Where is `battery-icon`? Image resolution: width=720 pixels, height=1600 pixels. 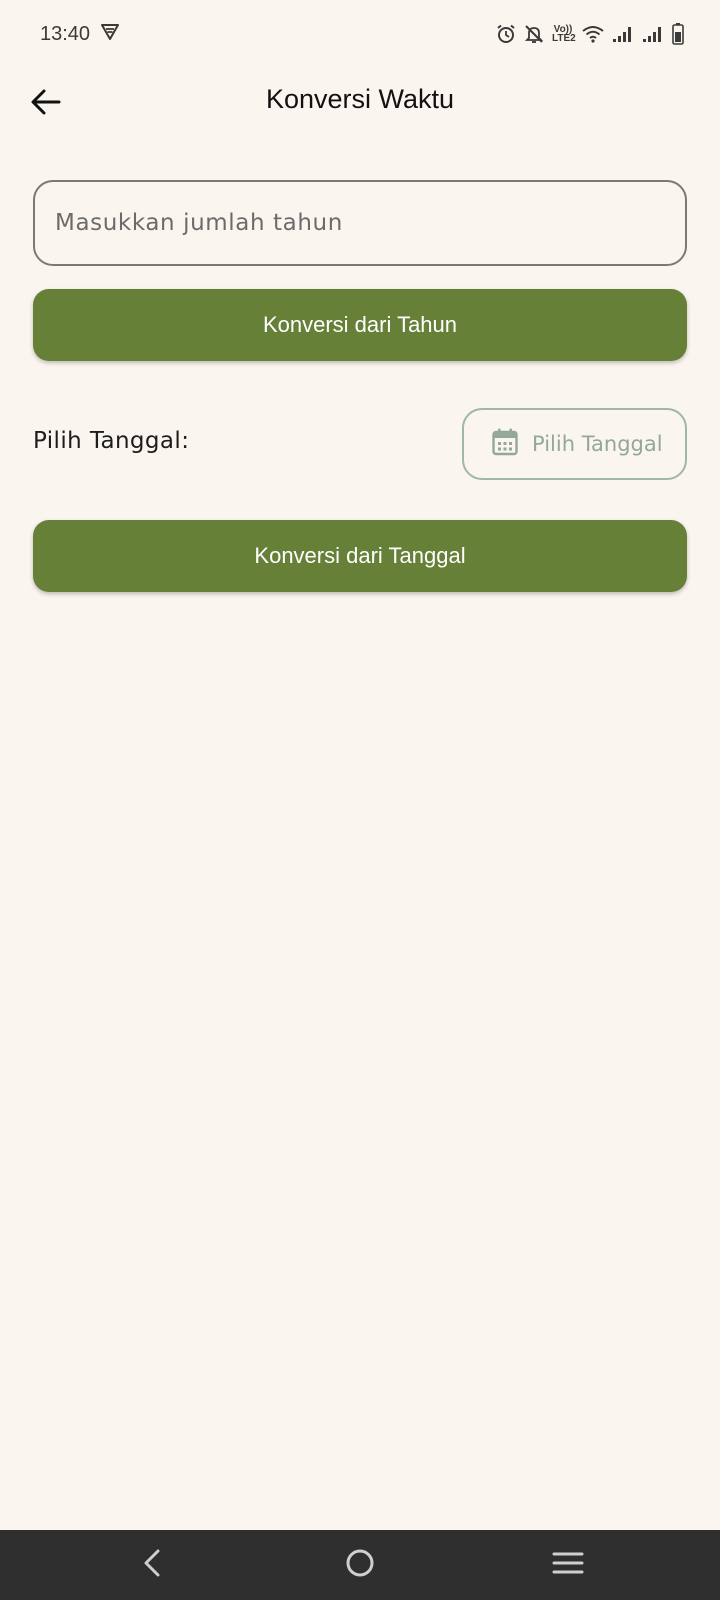 battery-icon is located at coordinates (678, 34).